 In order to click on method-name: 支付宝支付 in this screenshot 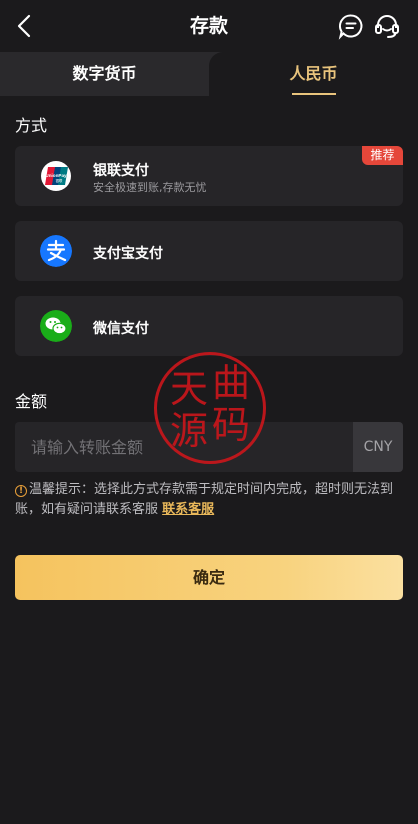, I will do `click(128, 254)`.